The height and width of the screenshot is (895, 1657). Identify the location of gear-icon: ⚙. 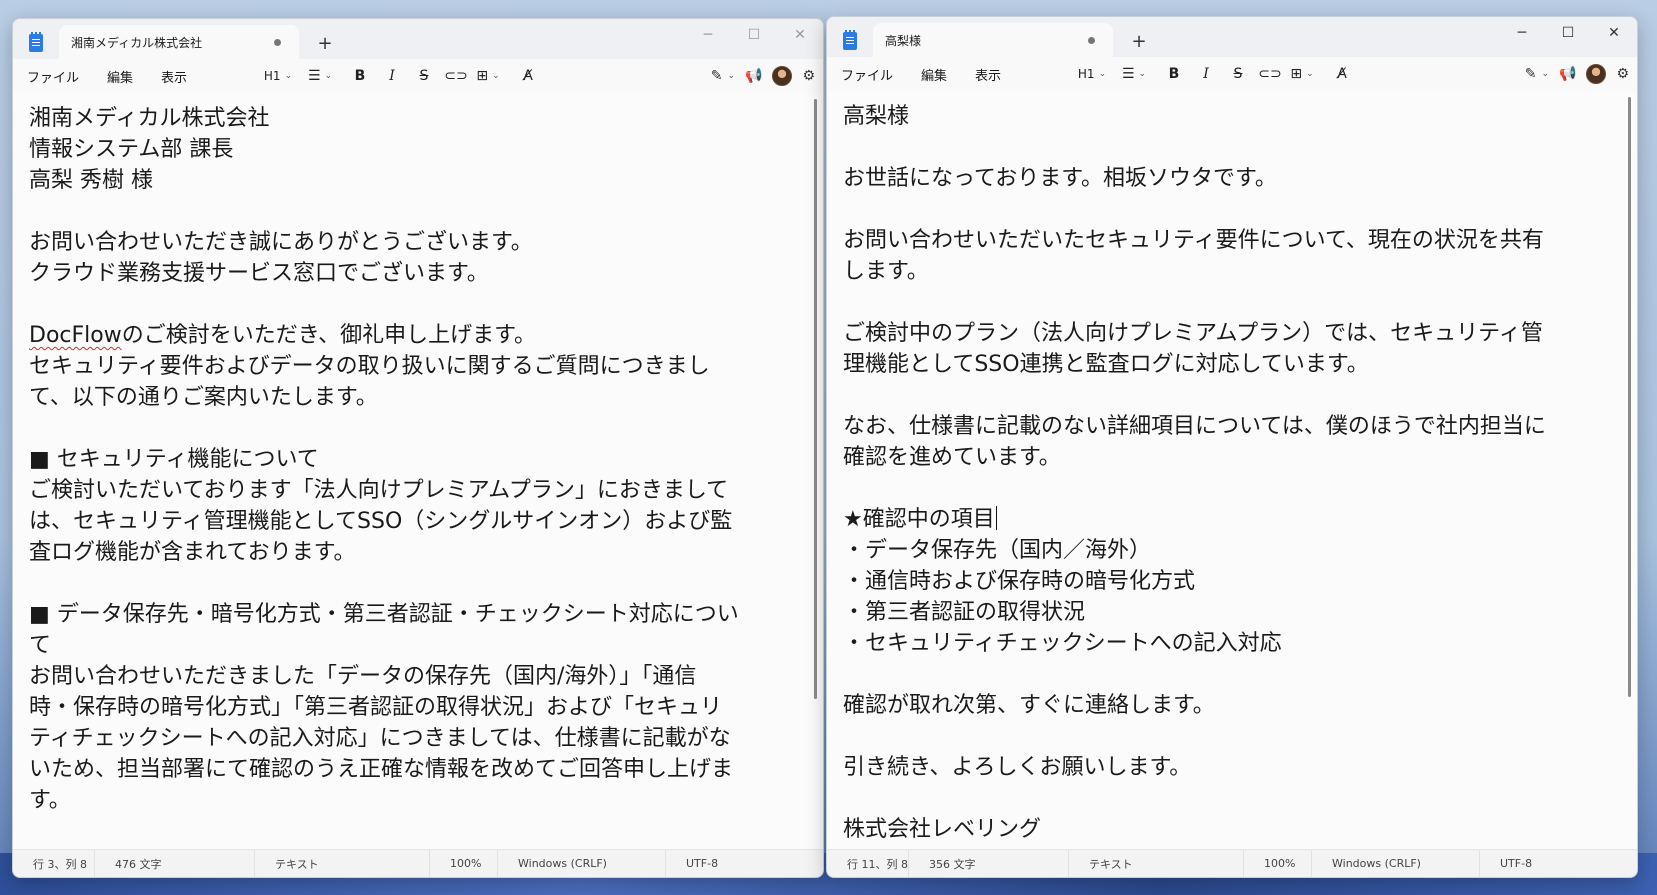
(808, 76).